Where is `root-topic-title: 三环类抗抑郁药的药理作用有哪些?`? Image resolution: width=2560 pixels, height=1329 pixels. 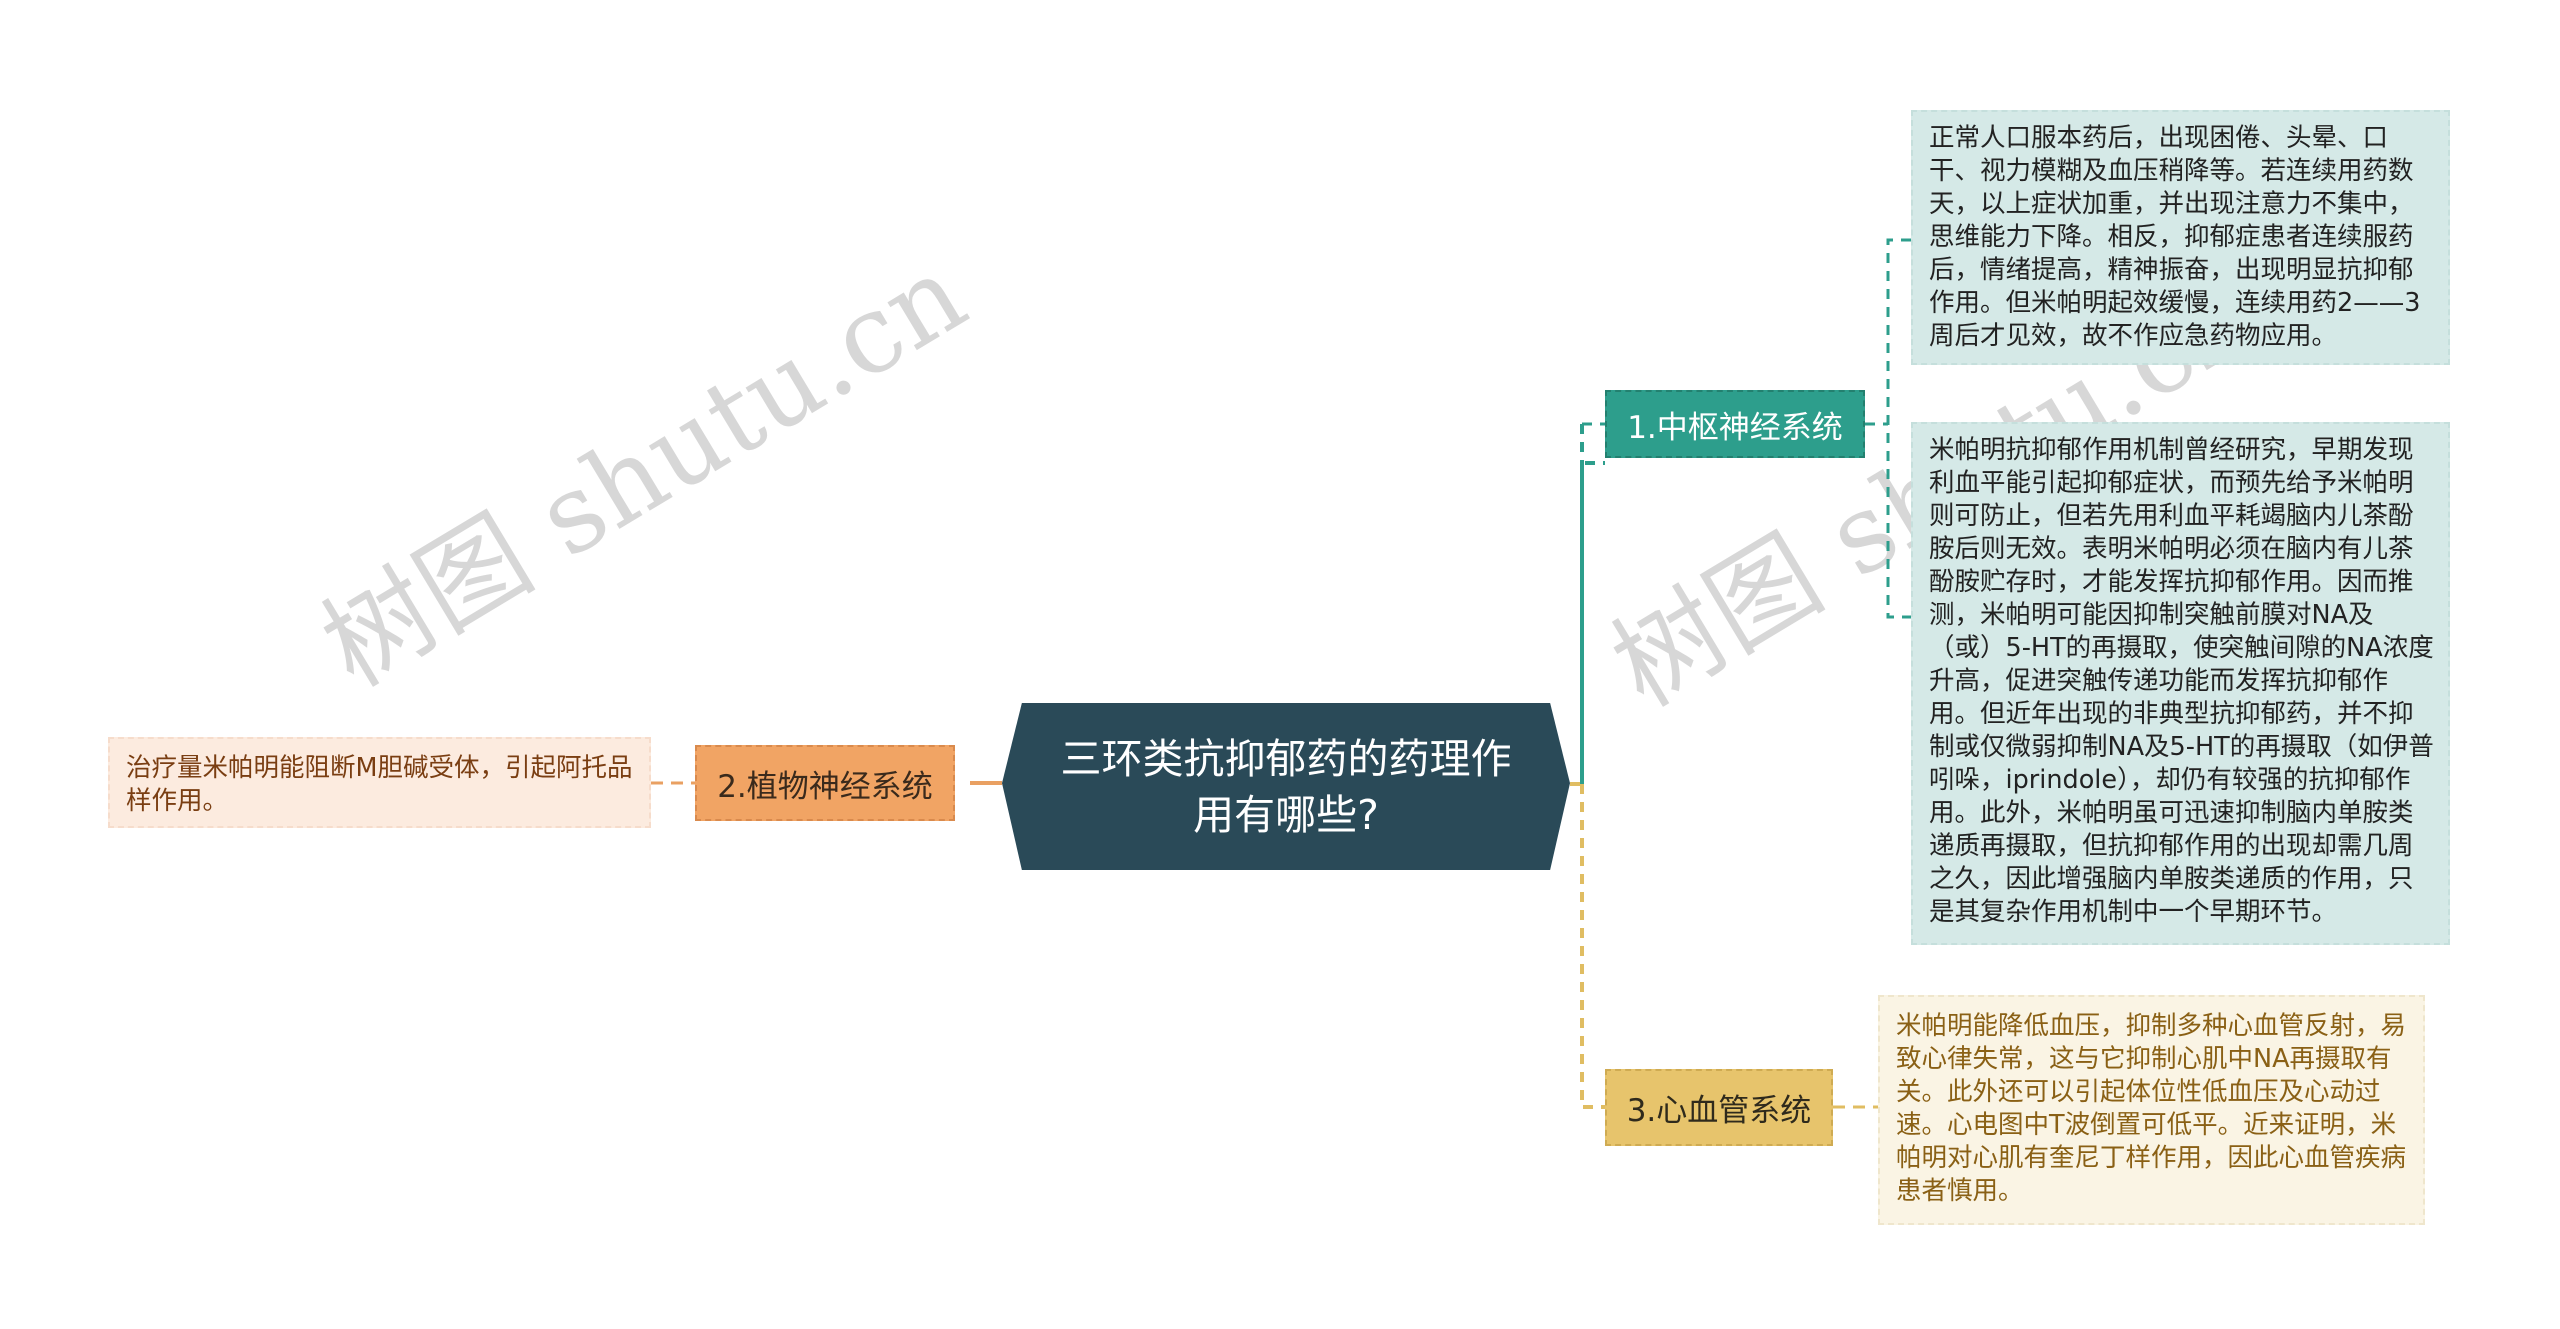 root-topic-title: 三环类抗抑郁药的药理作用有哪些? is located at coordinates (1286, 786).